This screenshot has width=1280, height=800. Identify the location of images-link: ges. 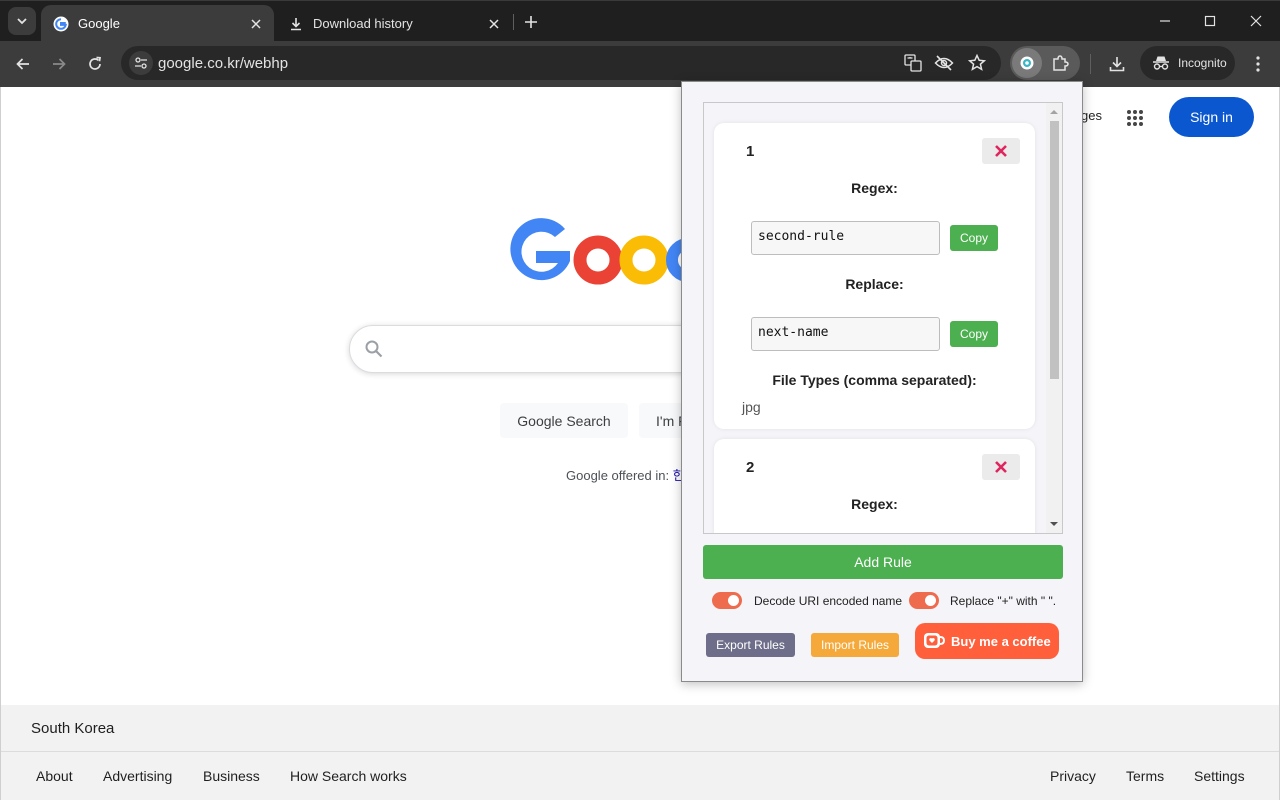
(1091, 115).